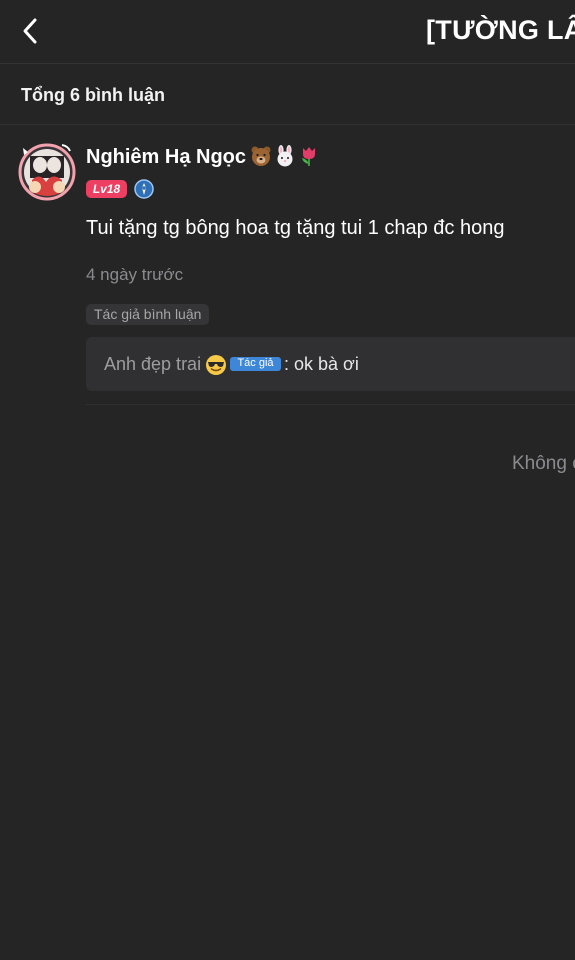 This screenshot has height=960, width=575. What do you see at coordinates (47, 171) in the screenshot?
I see `avatar` at bounding box center [47, 171].